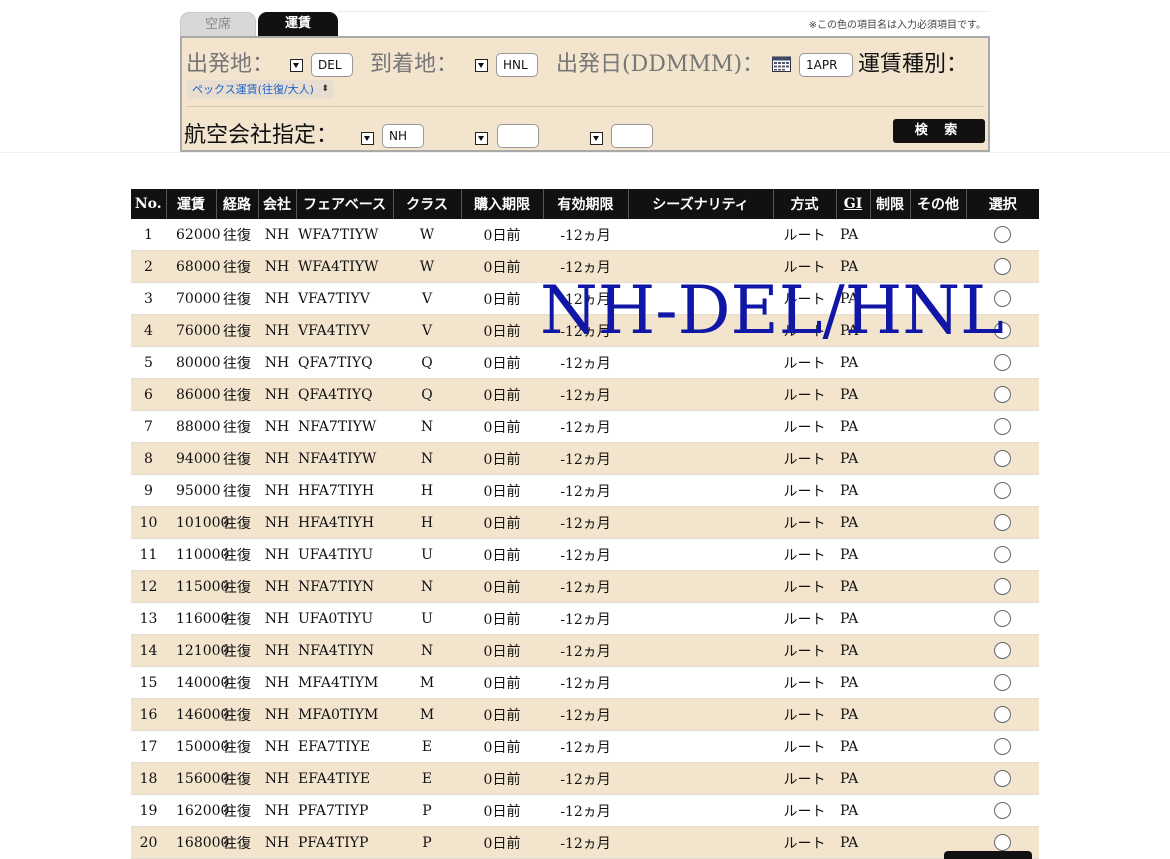 The height and width of the screenshot is (859, 1170). What do you see at coordinates (148, 650) in the screenshot?
I see `row-no: 14` at bounding box center [148, 650].